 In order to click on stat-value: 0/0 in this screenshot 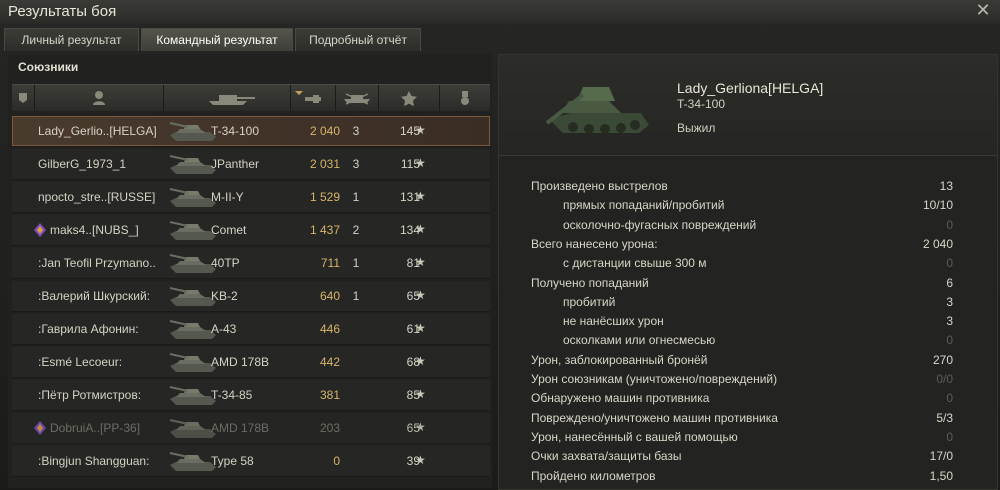, I will do `click(944, 379)`.